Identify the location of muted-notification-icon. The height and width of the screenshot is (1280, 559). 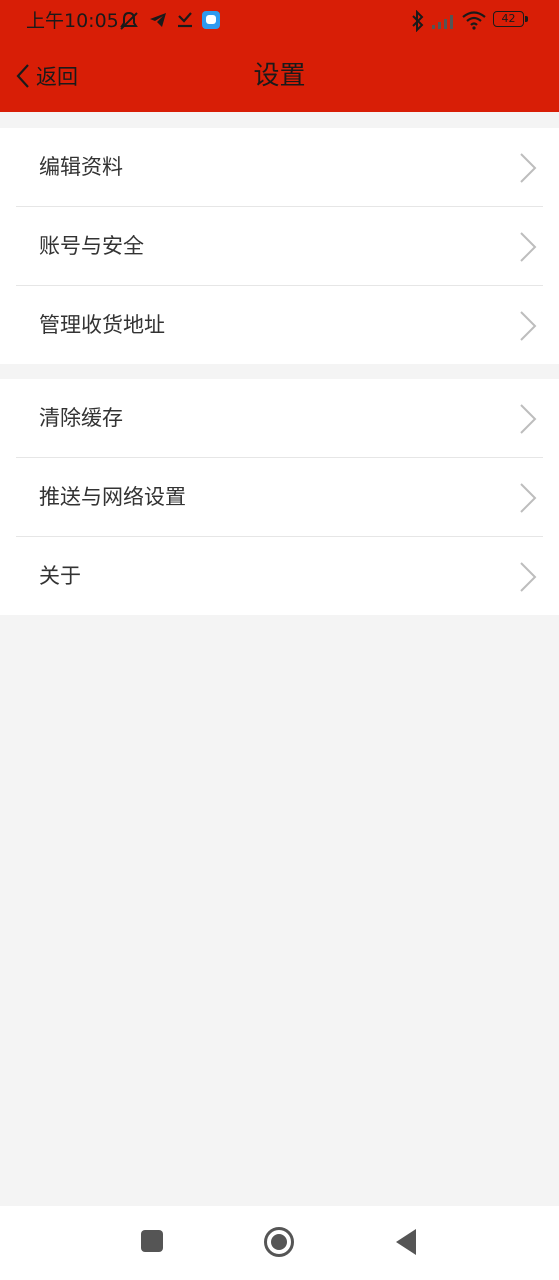
(129, 20).